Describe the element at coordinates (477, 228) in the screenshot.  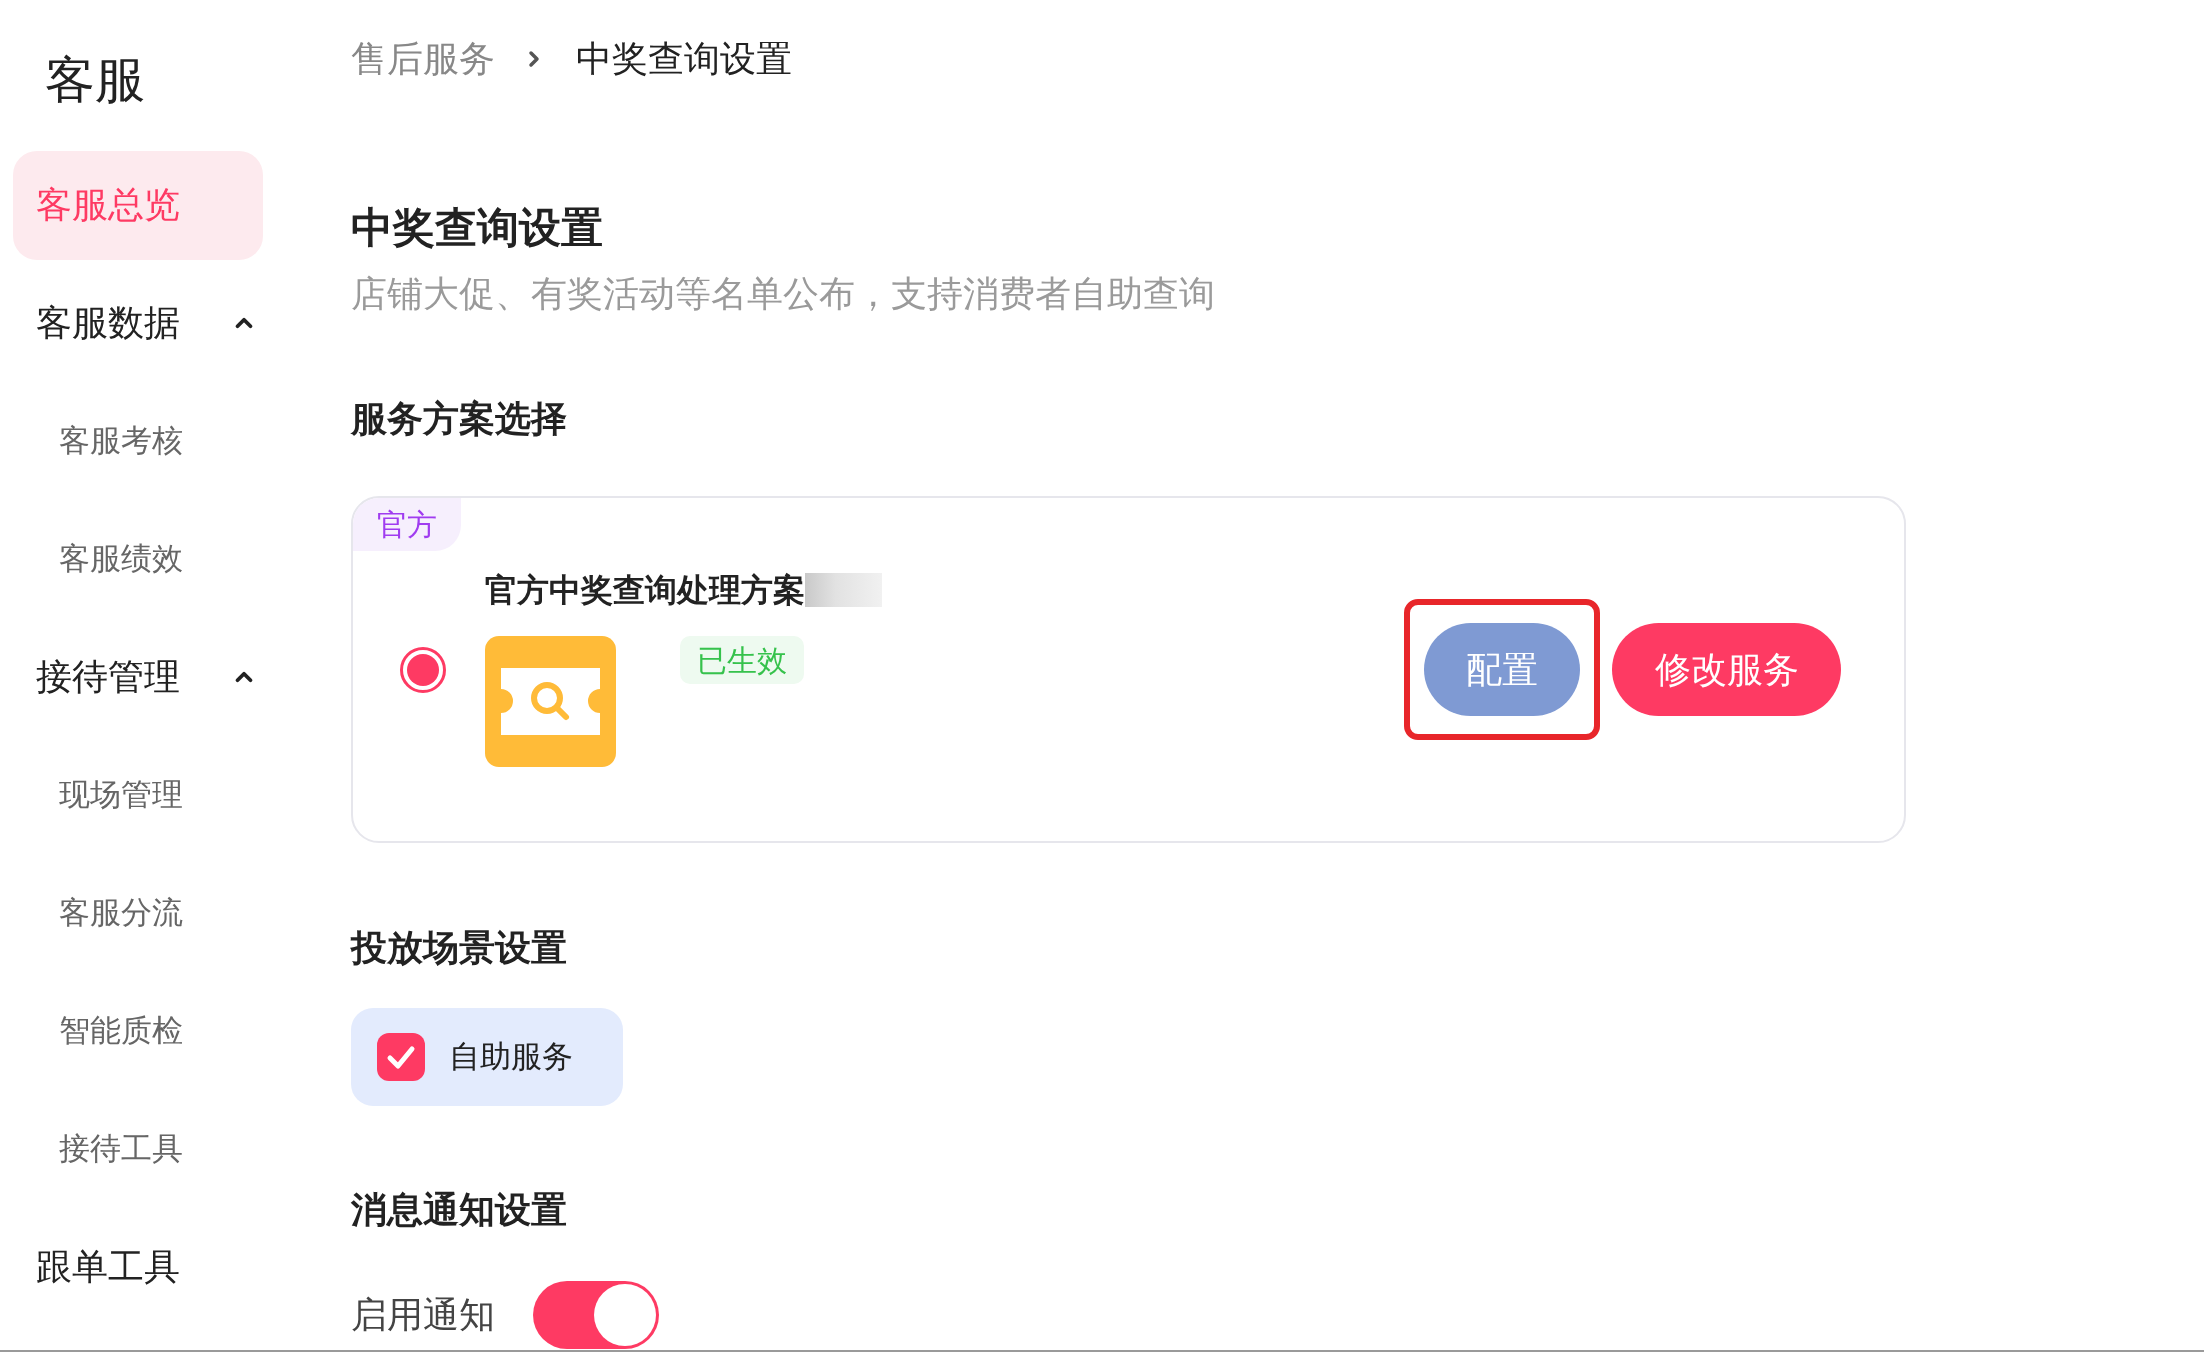
I see `page-title: 中奖查询设置` at that location.